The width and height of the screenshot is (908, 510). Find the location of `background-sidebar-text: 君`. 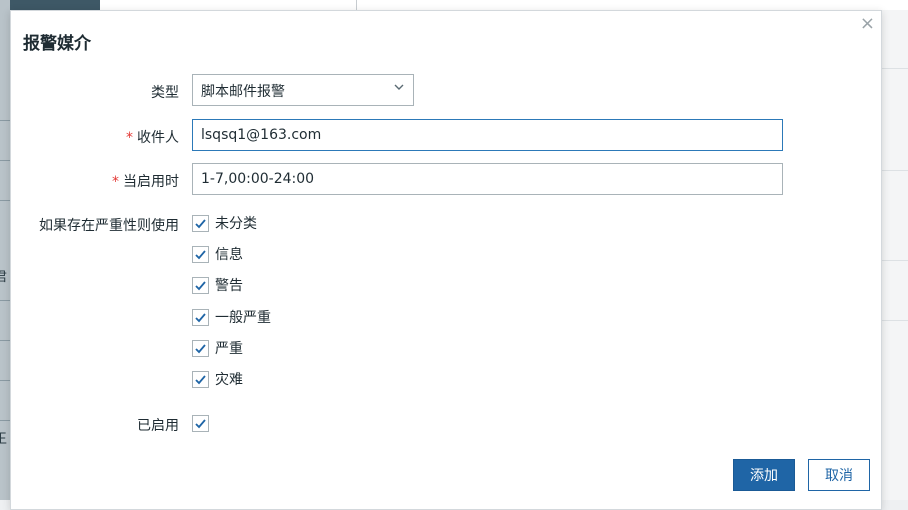

background-sidebar-text: 君 is located at coordinates (4, 277).